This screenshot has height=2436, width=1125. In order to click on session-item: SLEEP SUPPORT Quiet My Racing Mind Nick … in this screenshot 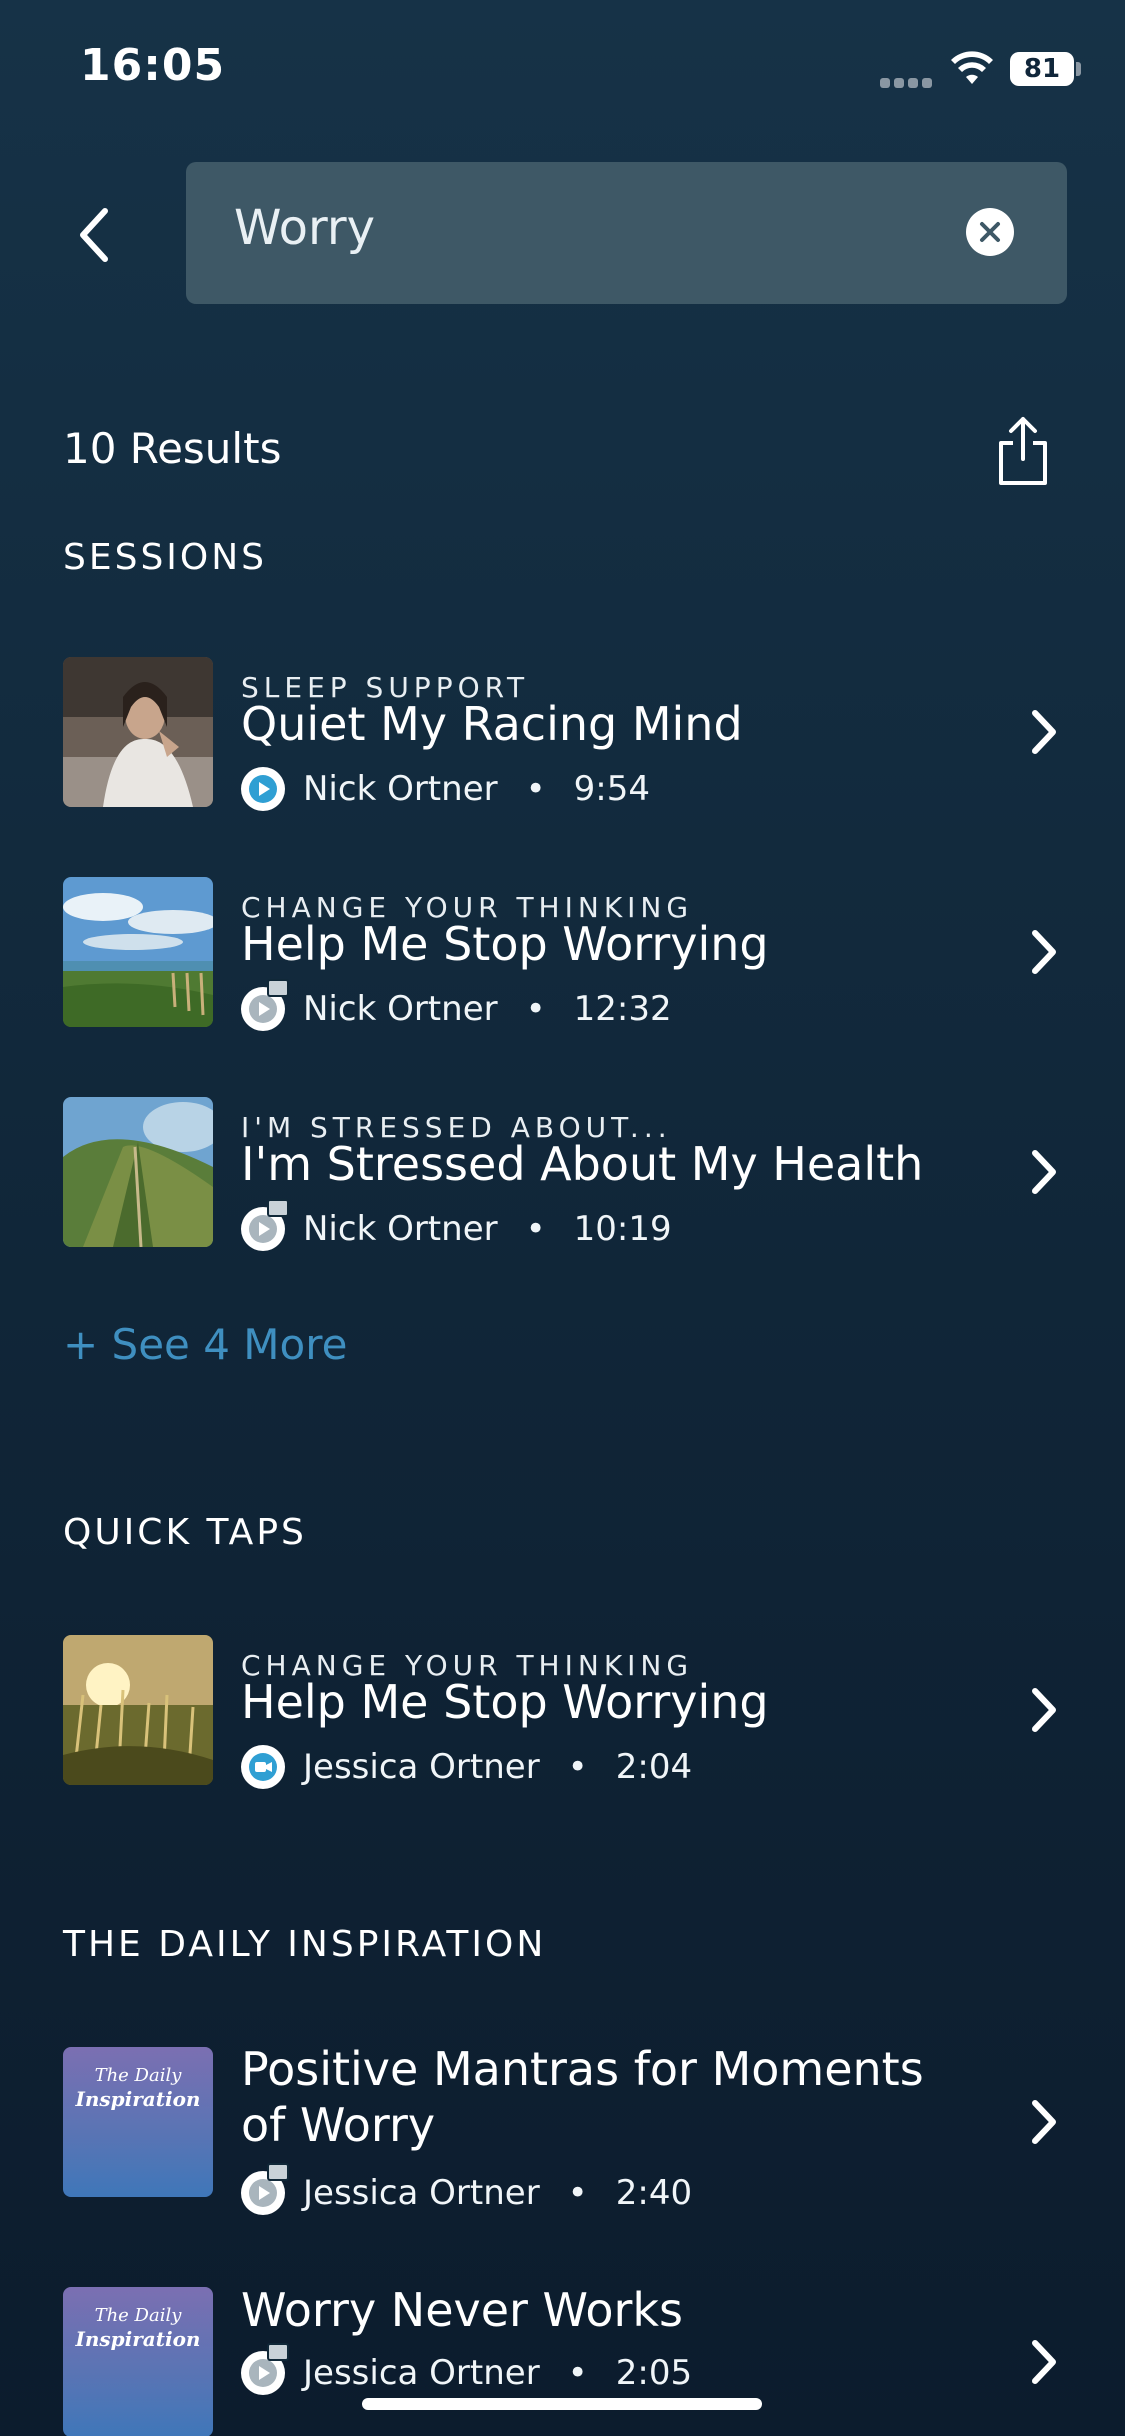, I will do `click(563, 734)`.